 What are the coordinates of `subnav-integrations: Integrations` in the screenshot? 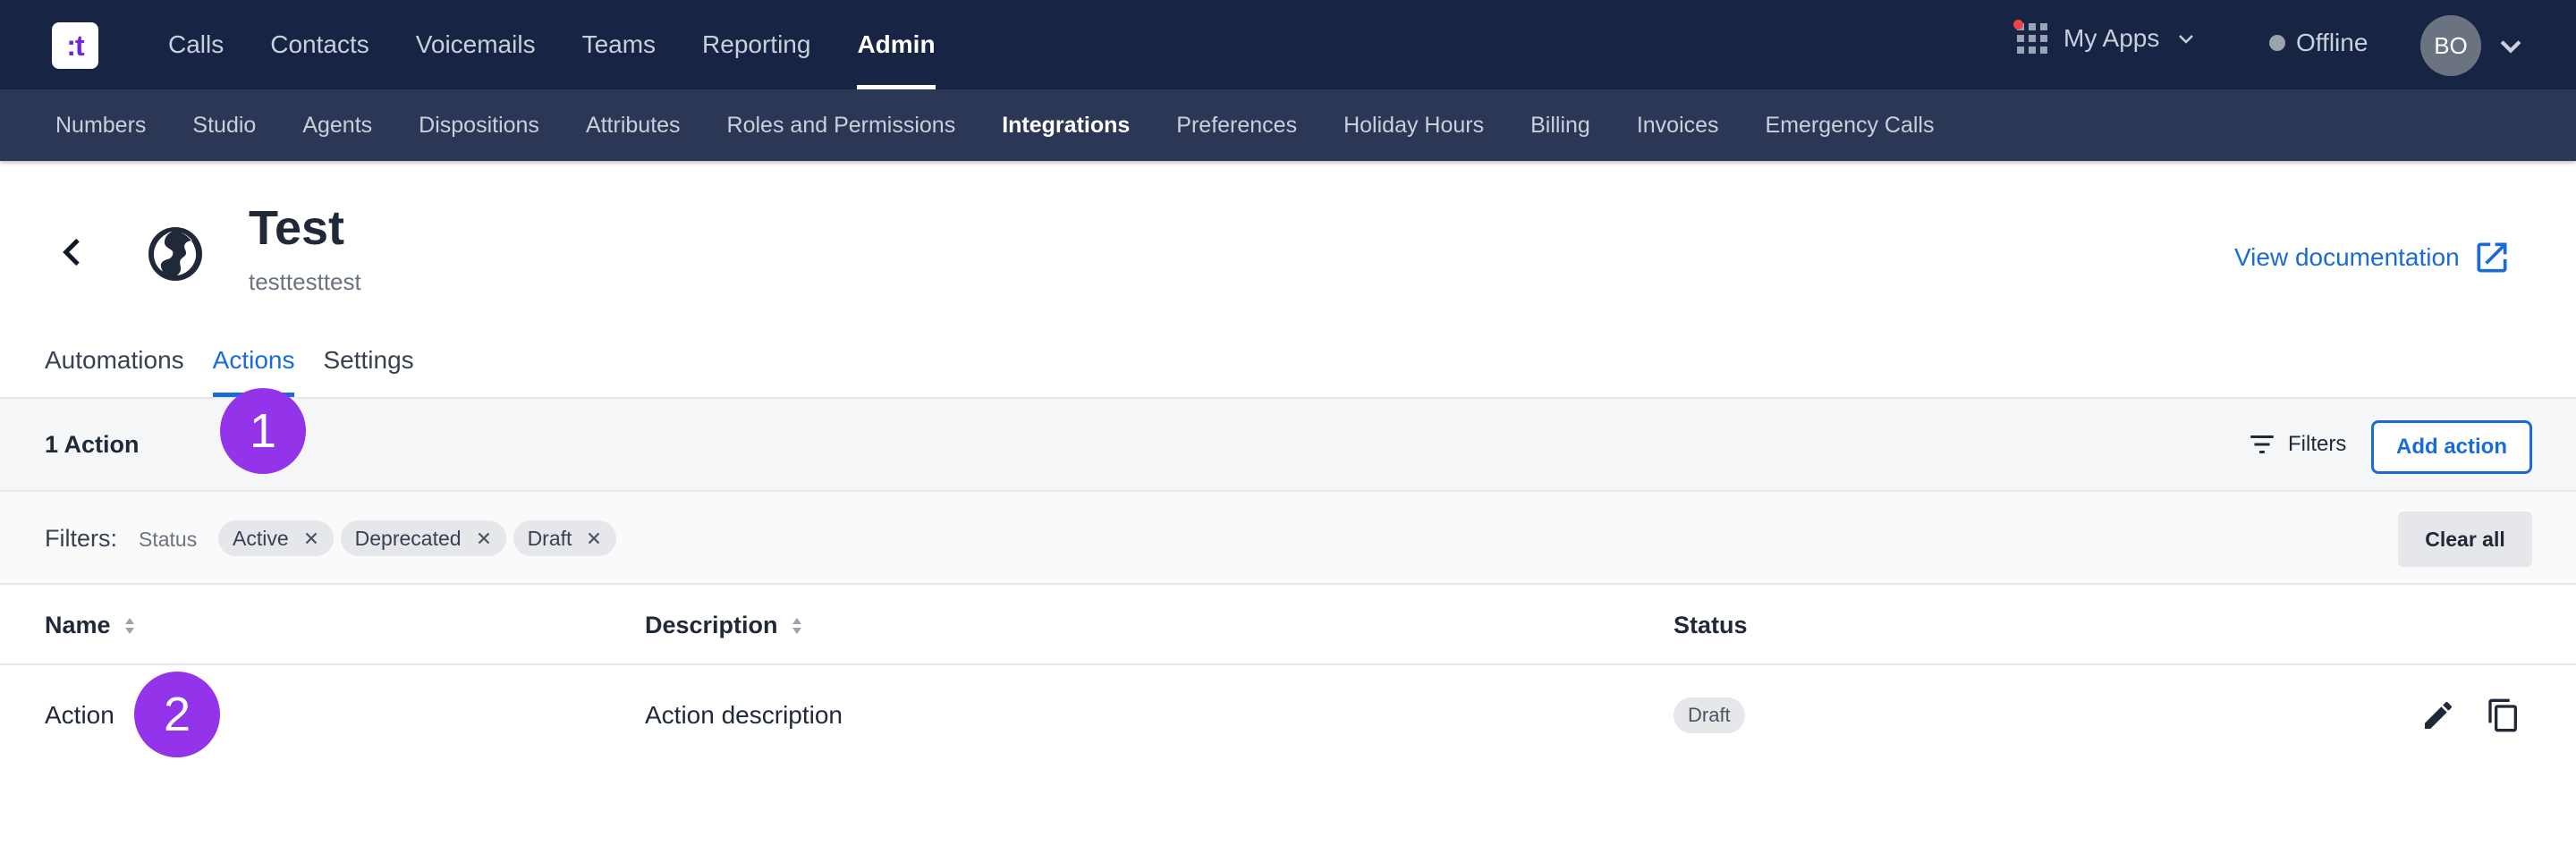 It's located at (1066, 126).